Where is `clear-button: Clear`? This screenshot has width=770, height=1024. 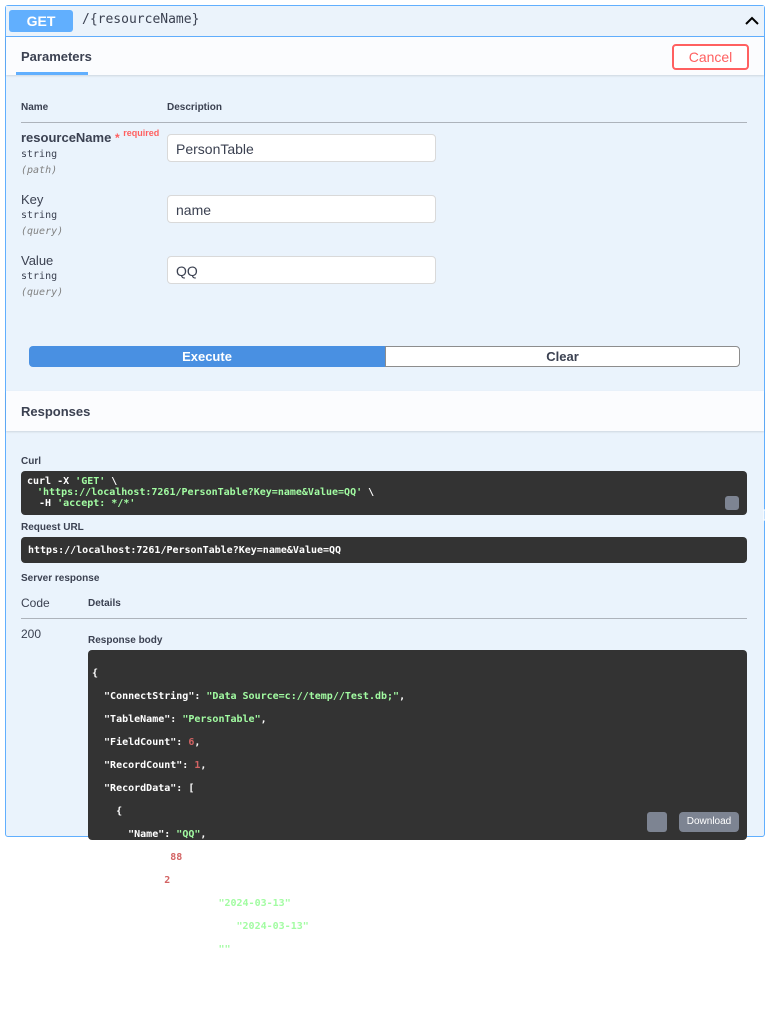 clear-button: Clear is located at coordinates (562, 356).